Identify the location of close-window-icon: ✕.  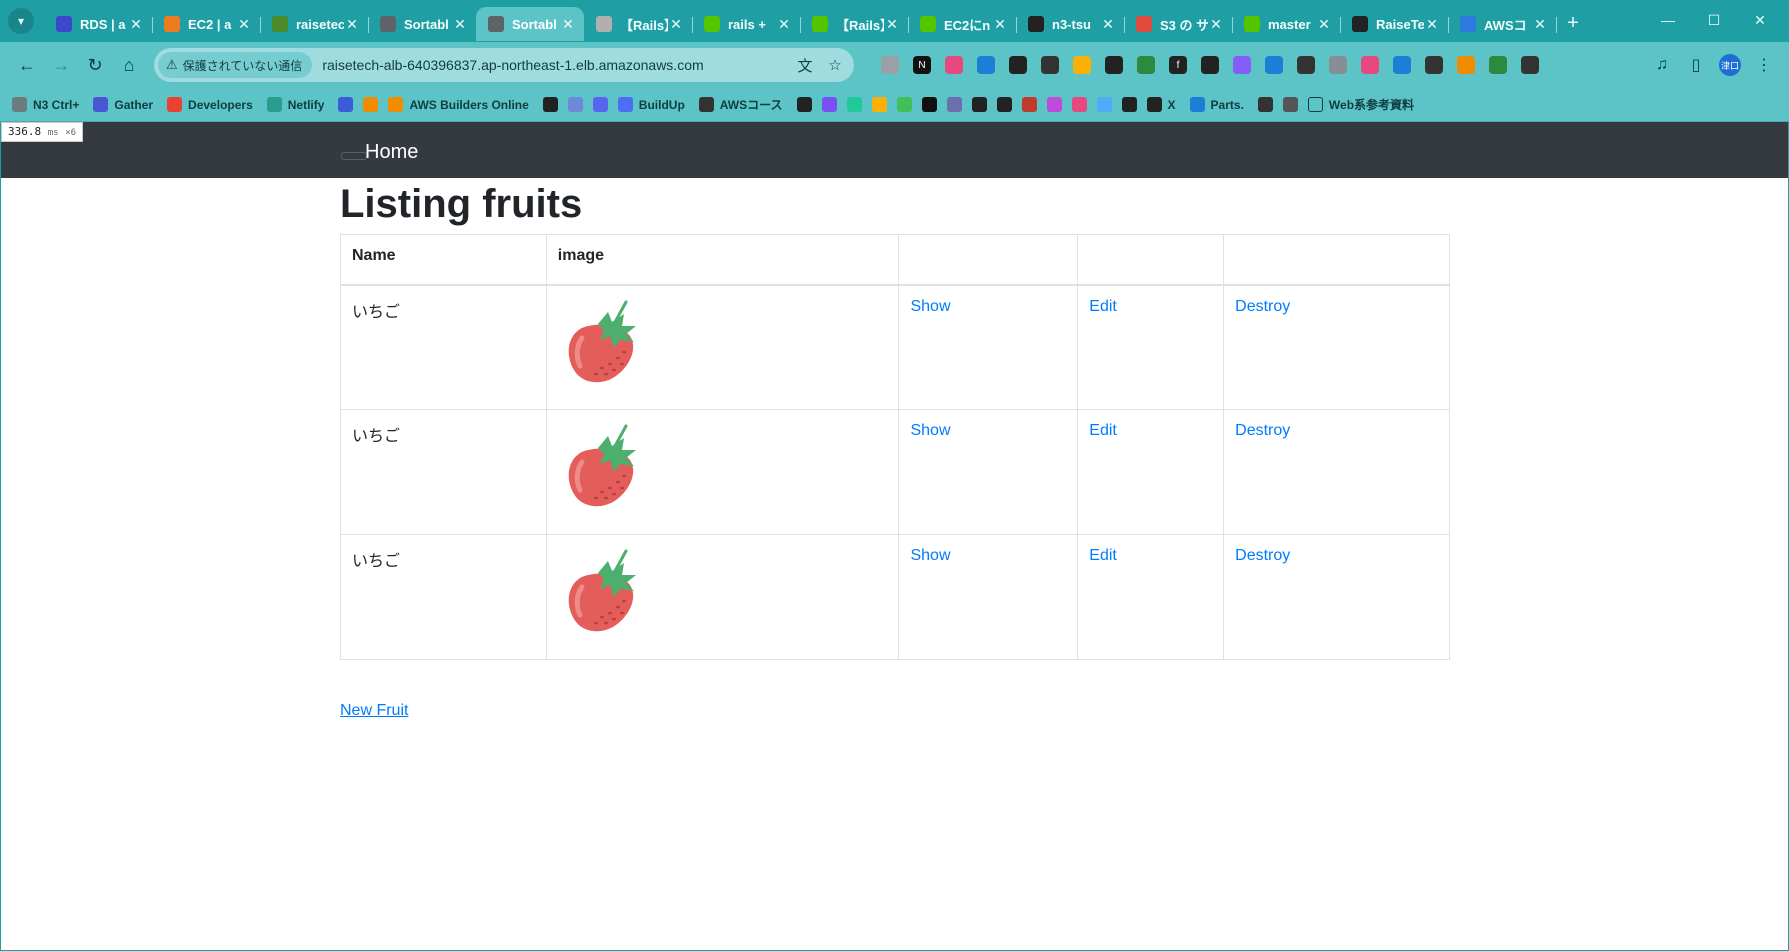
(1760, 20).